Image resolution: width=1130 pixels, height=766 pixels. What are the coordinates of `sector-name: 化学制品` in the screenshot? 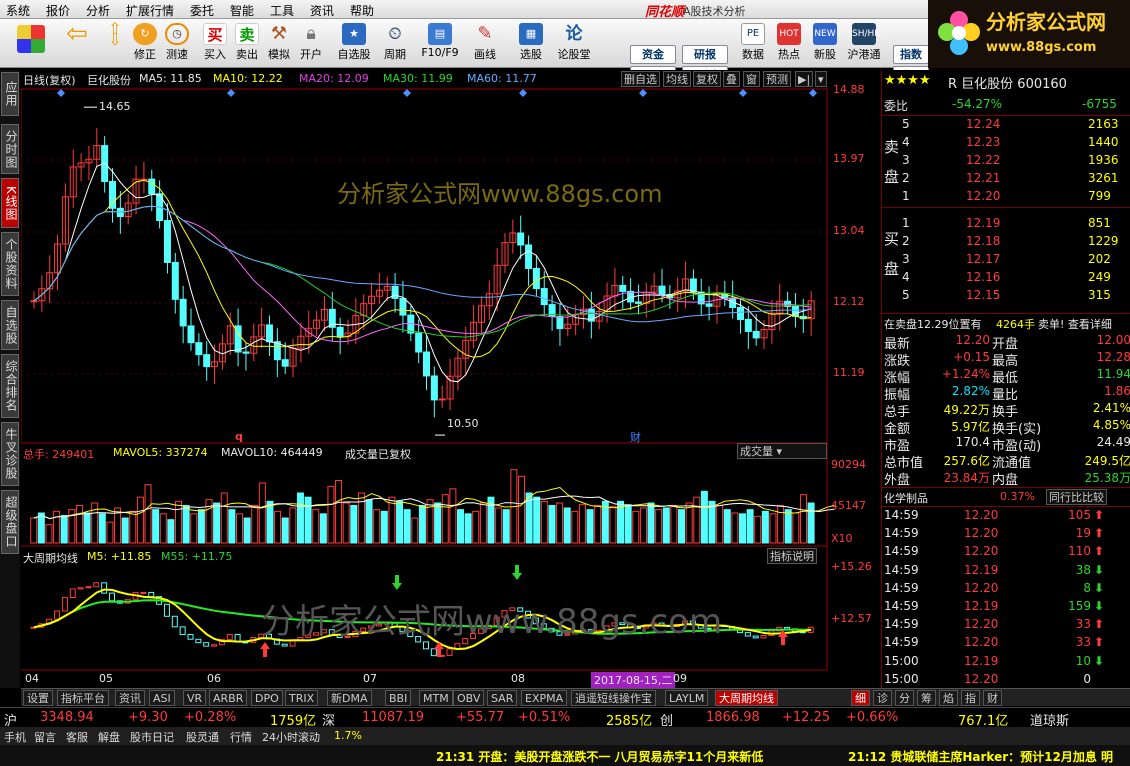 It's located at (906, 498).